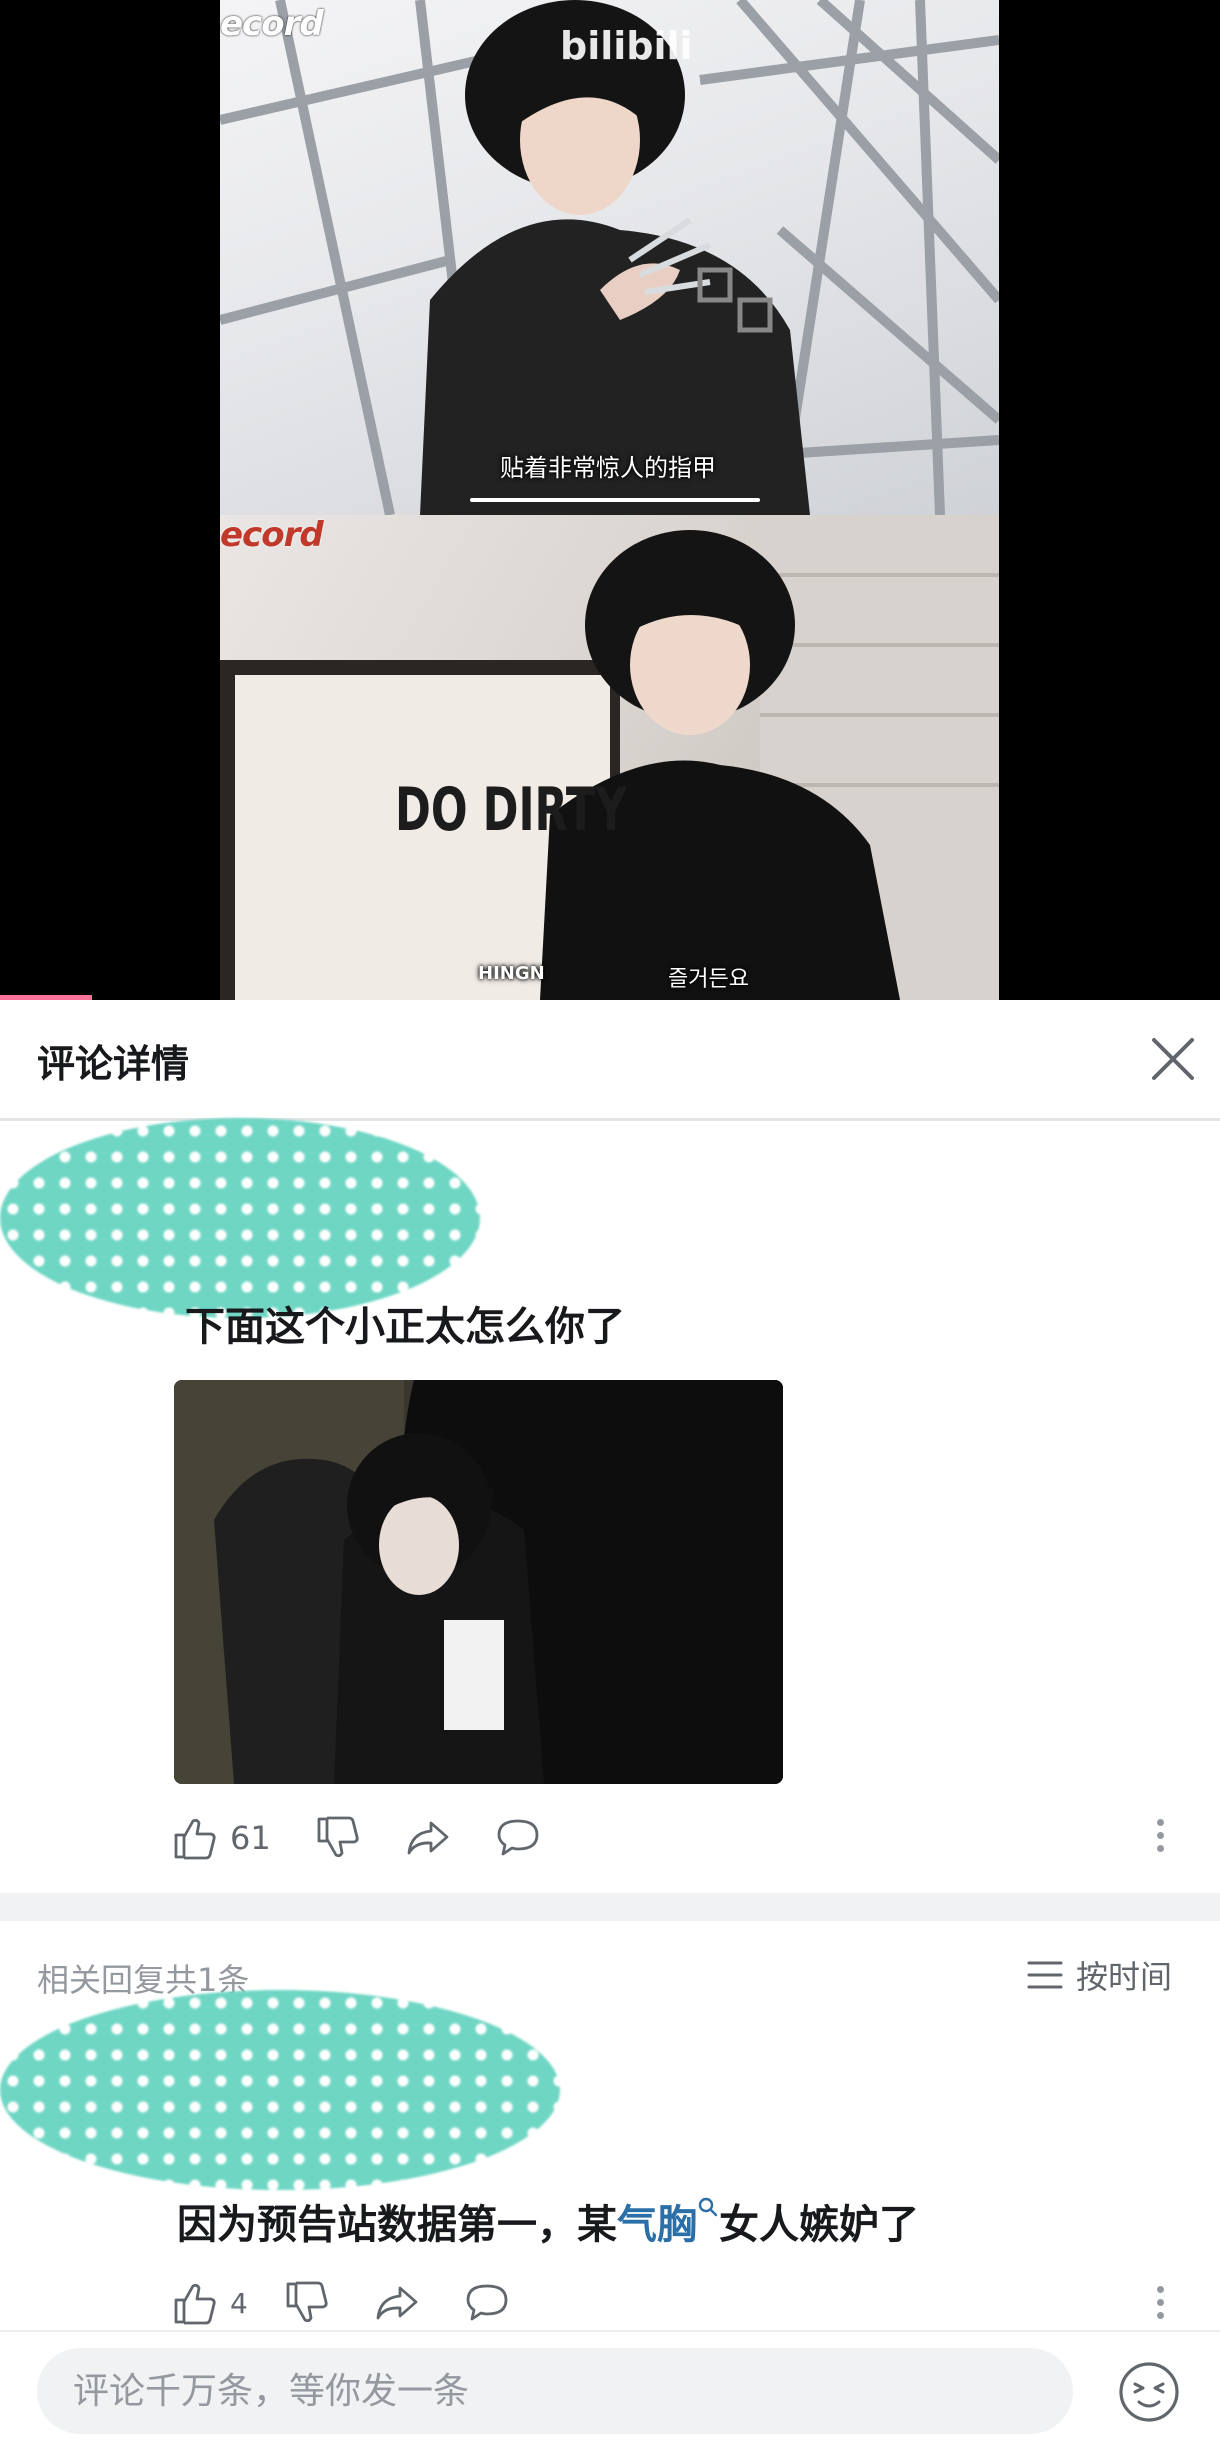  Describe the element at coordinates (240, 1218) in the screenshot. I see `avatar-username-redaction` at that location.